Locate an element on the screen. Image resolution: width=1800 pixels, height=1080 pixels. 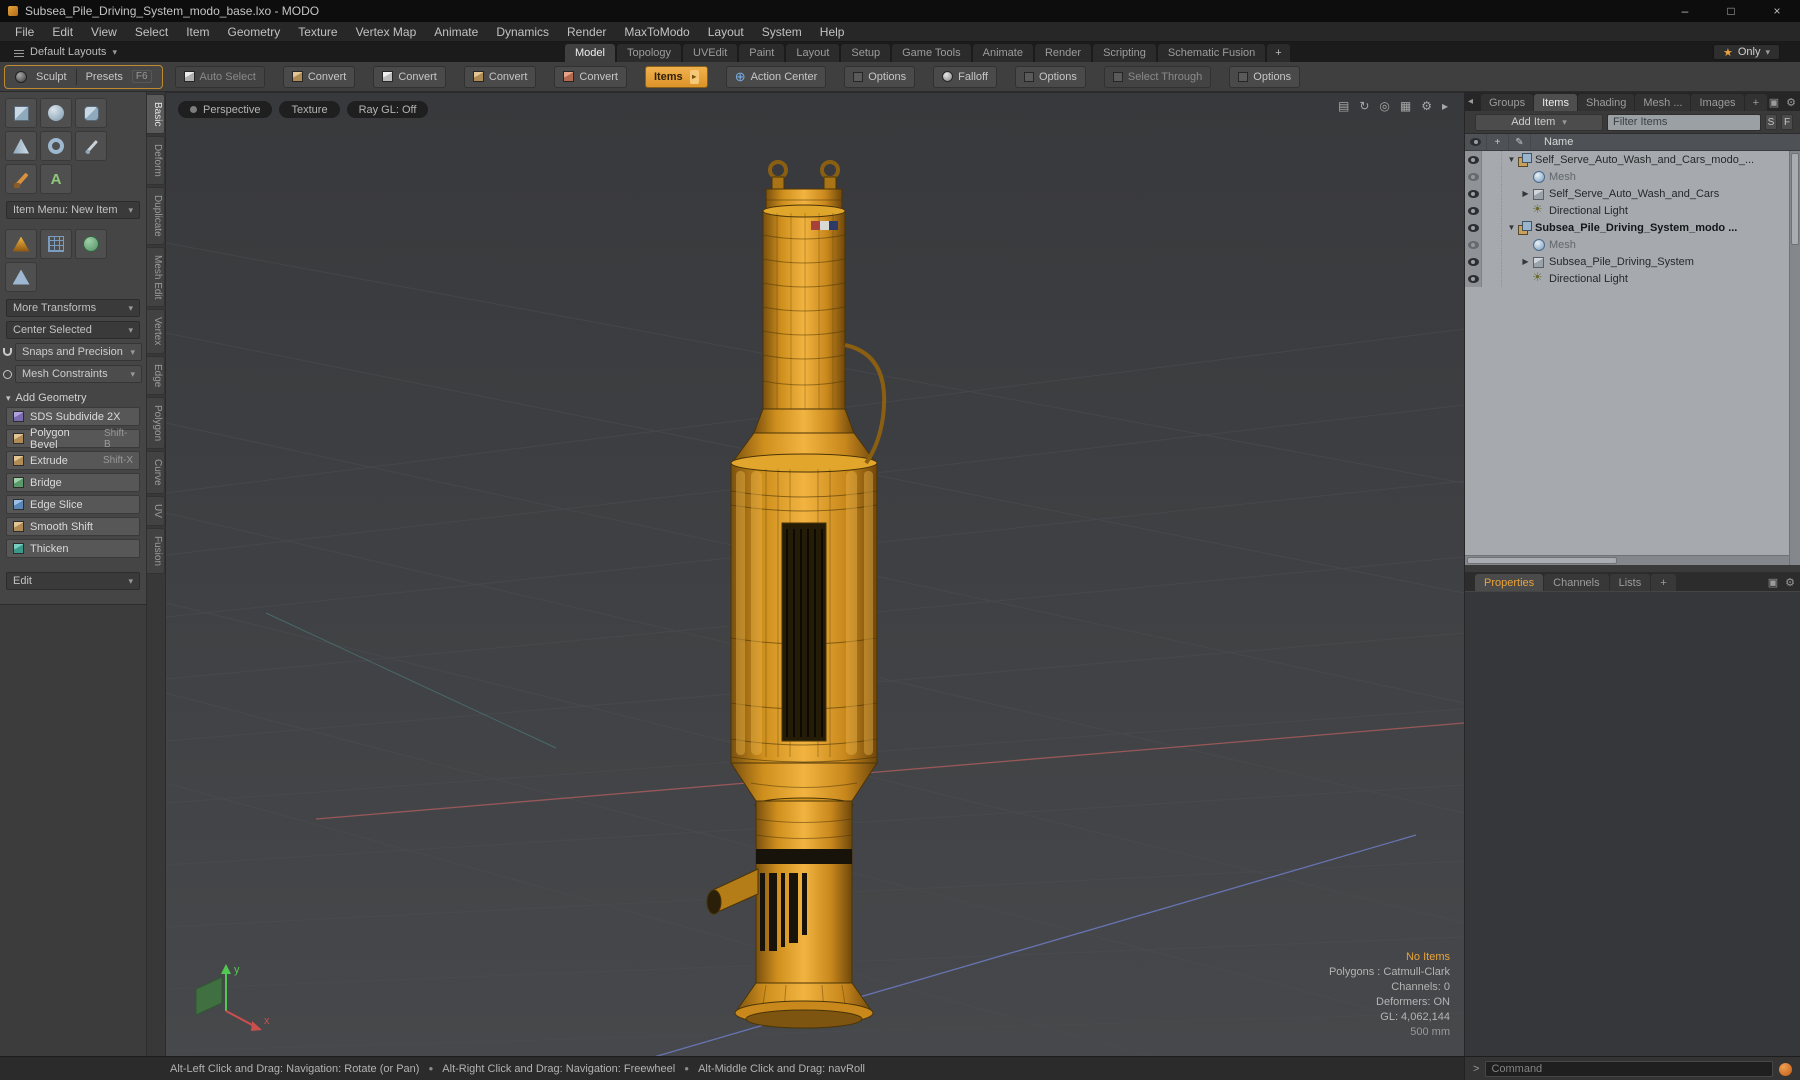
convert-button-4: Convert is located at coordinates (590, 76).